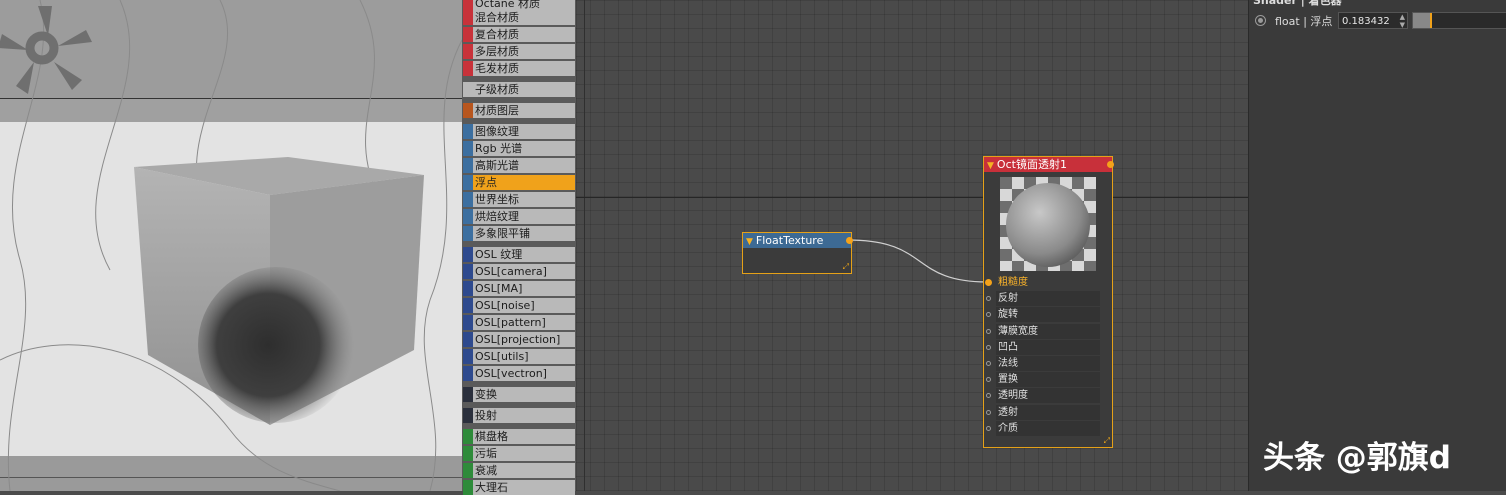  What do you see at coordinates (1421, 20) in the screenshot?
I see `slider-fill` at bounding box center [1421, 20].